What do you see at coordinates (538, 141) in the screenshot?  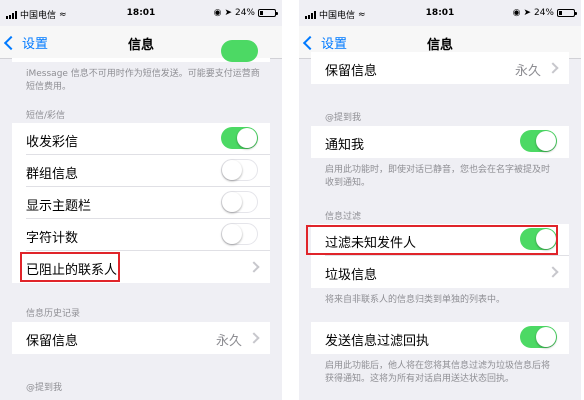 I see `notify-me-toggle` at bounding box center [538, 141].